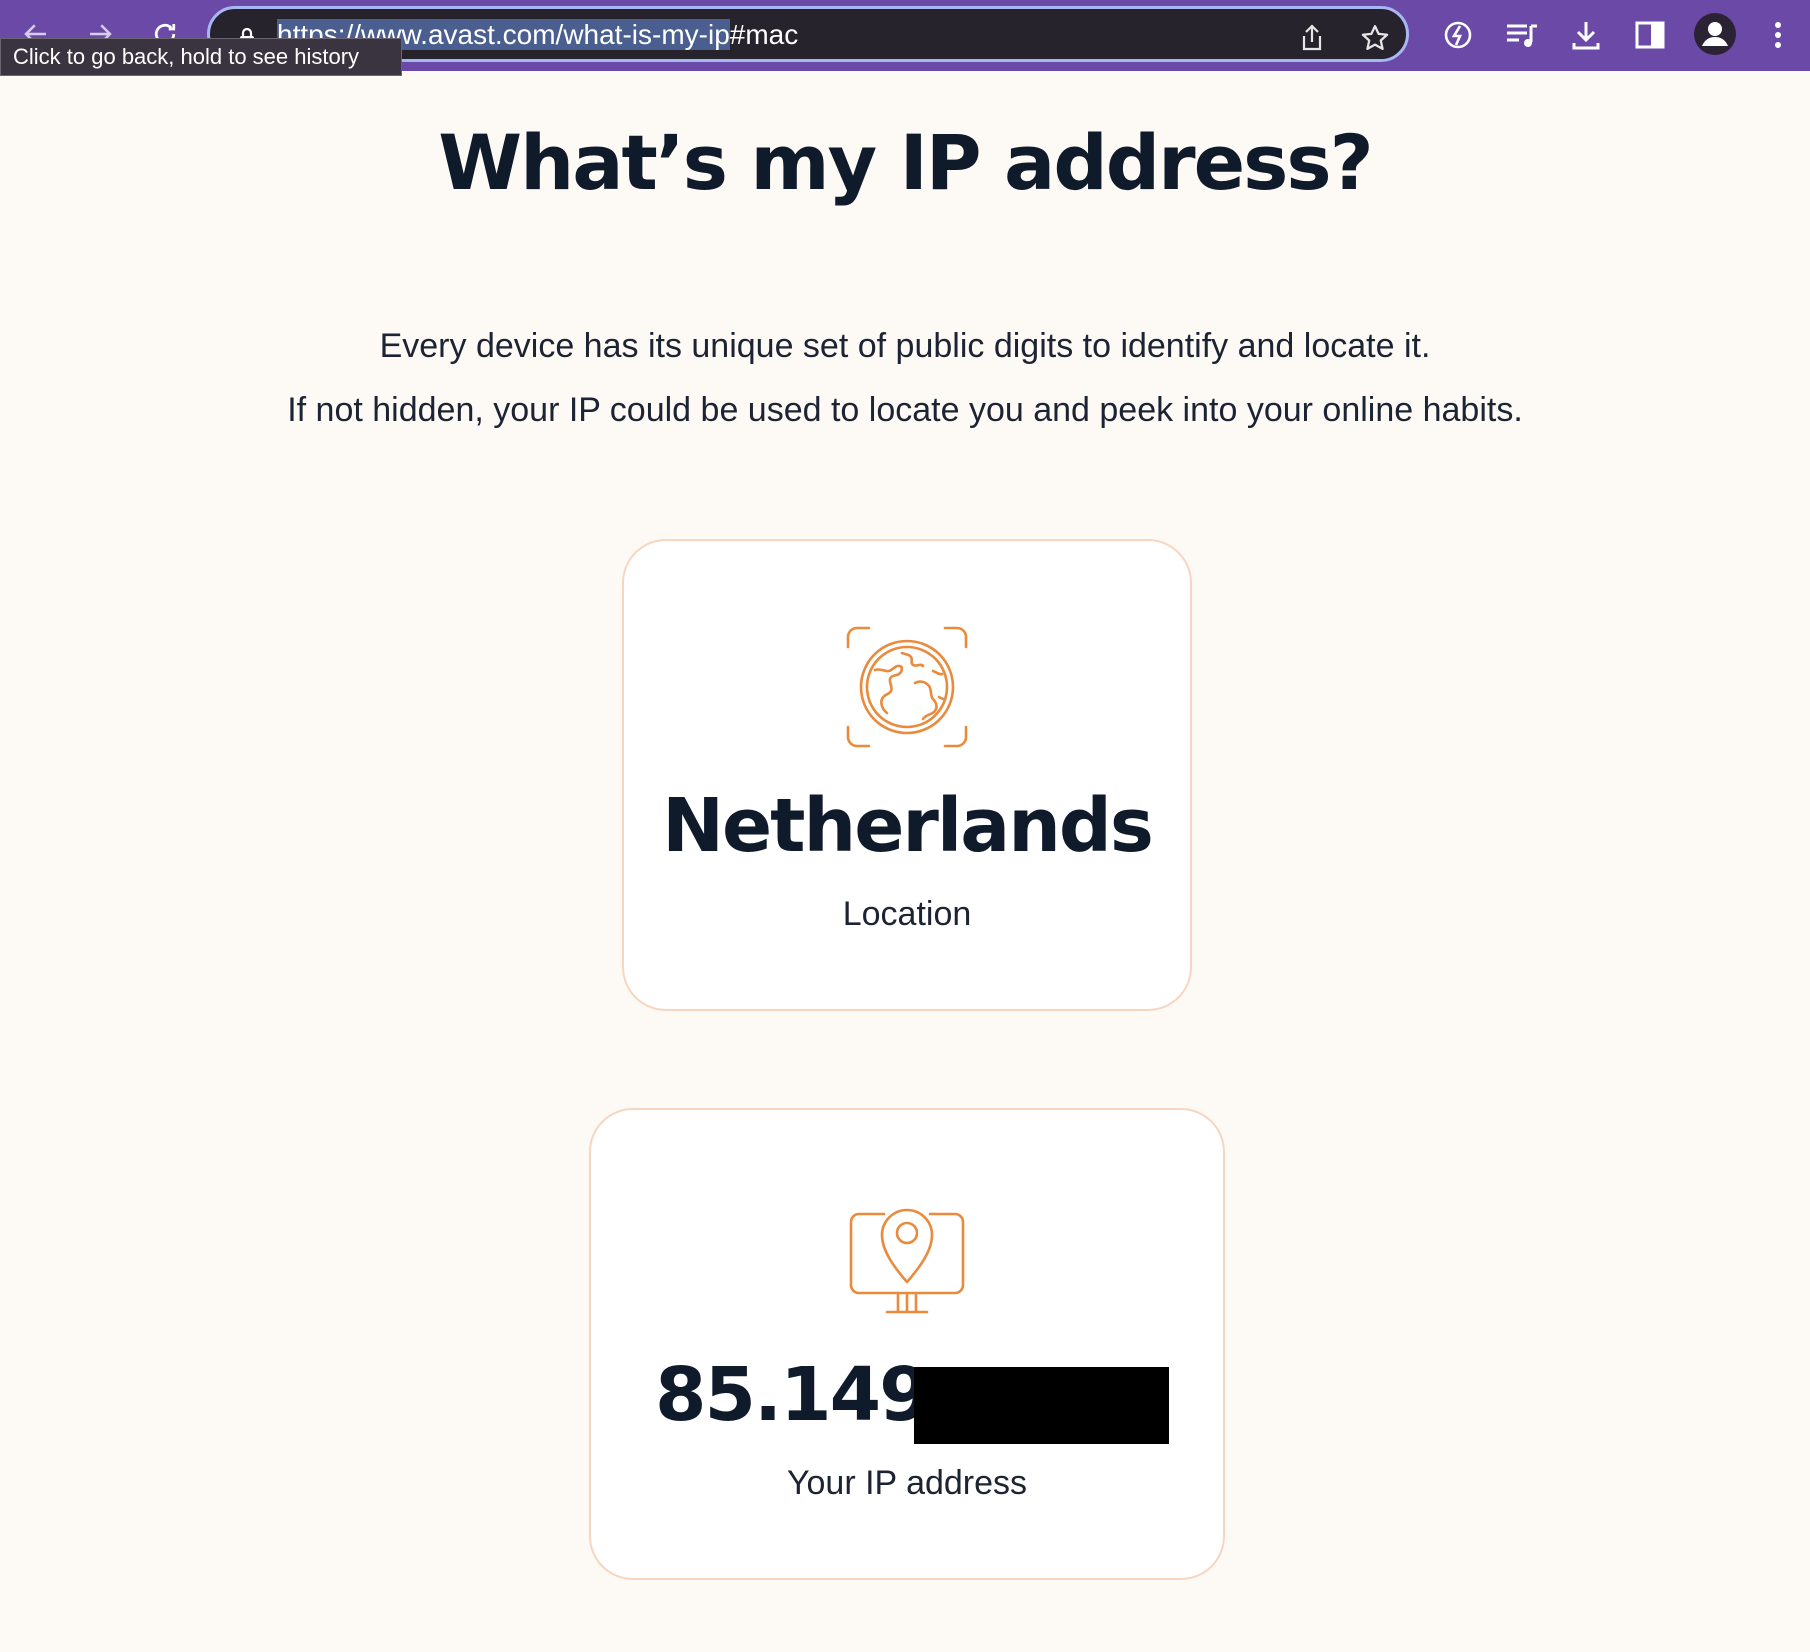  I want to click on location-value: Netherlands, so click(908, 826).